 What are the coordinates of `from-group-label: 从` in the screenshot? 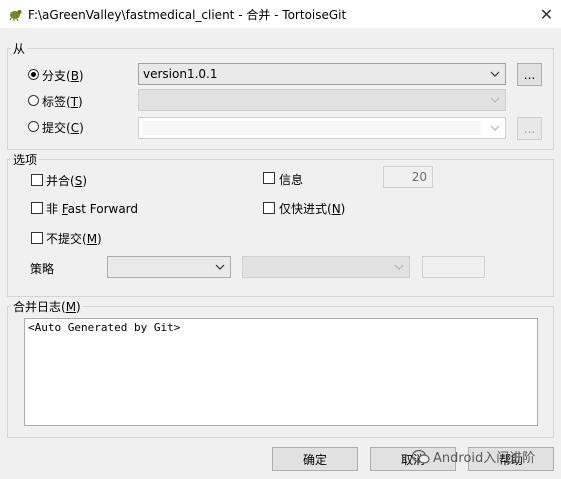 It's located at (19, 48).